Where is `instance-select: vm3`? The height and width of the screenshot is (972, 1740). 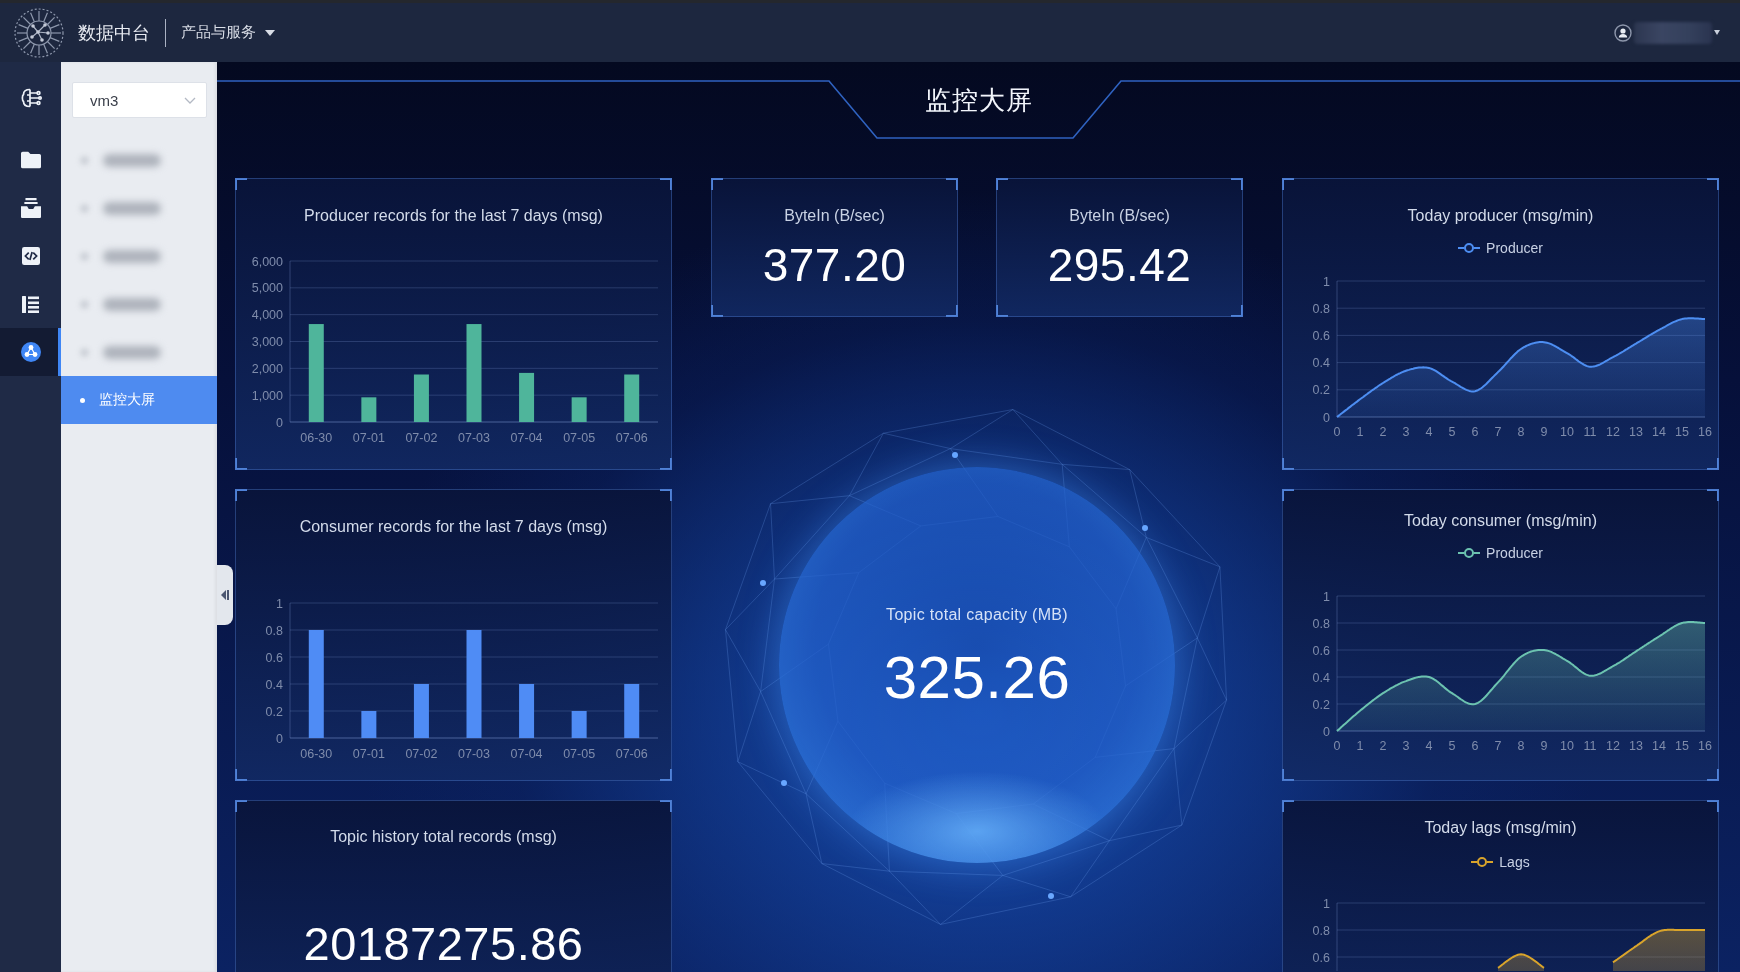 instance-select: vm3 is located at coordinates (139, 100).